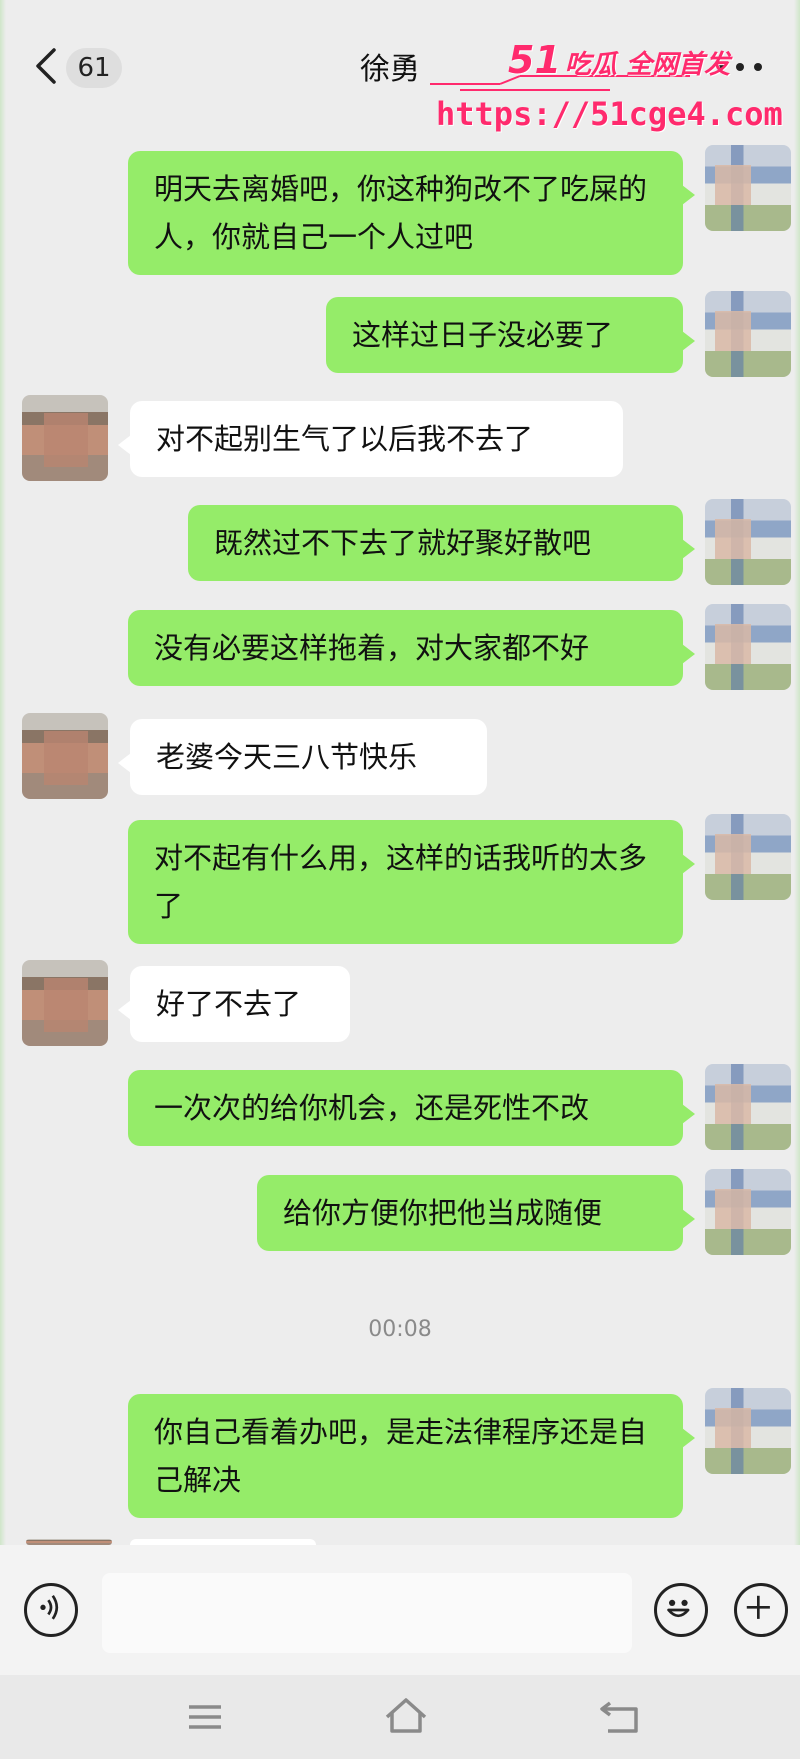  What do you see at coordinates (45, 66) in the screenshot?
I see `chevron-left-icon` at bounding box center [45, 66].